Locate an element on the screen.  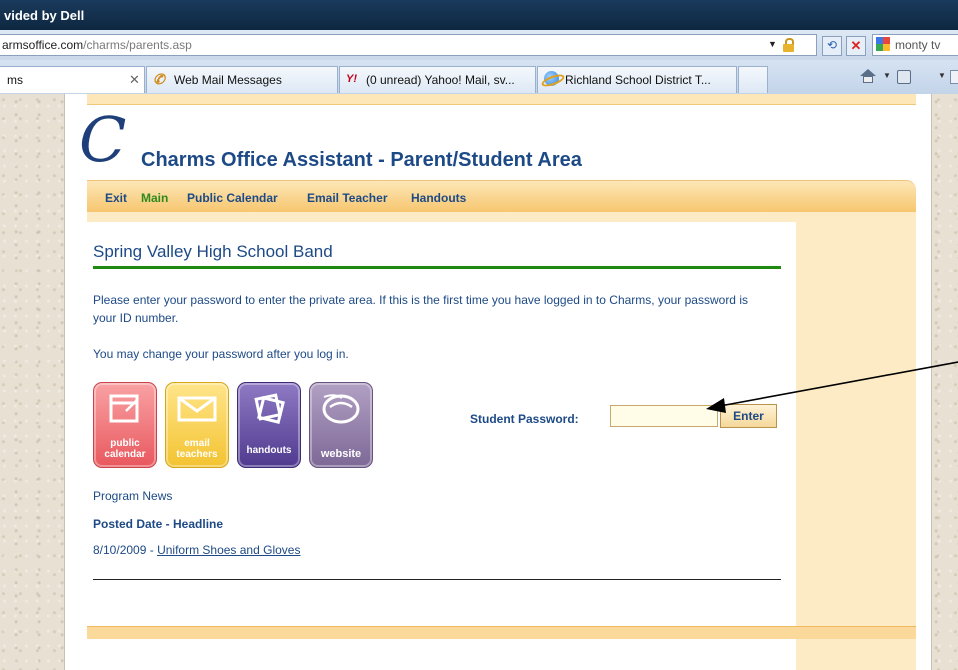
stop-button: ✕ is located at coordinates (856, 46).